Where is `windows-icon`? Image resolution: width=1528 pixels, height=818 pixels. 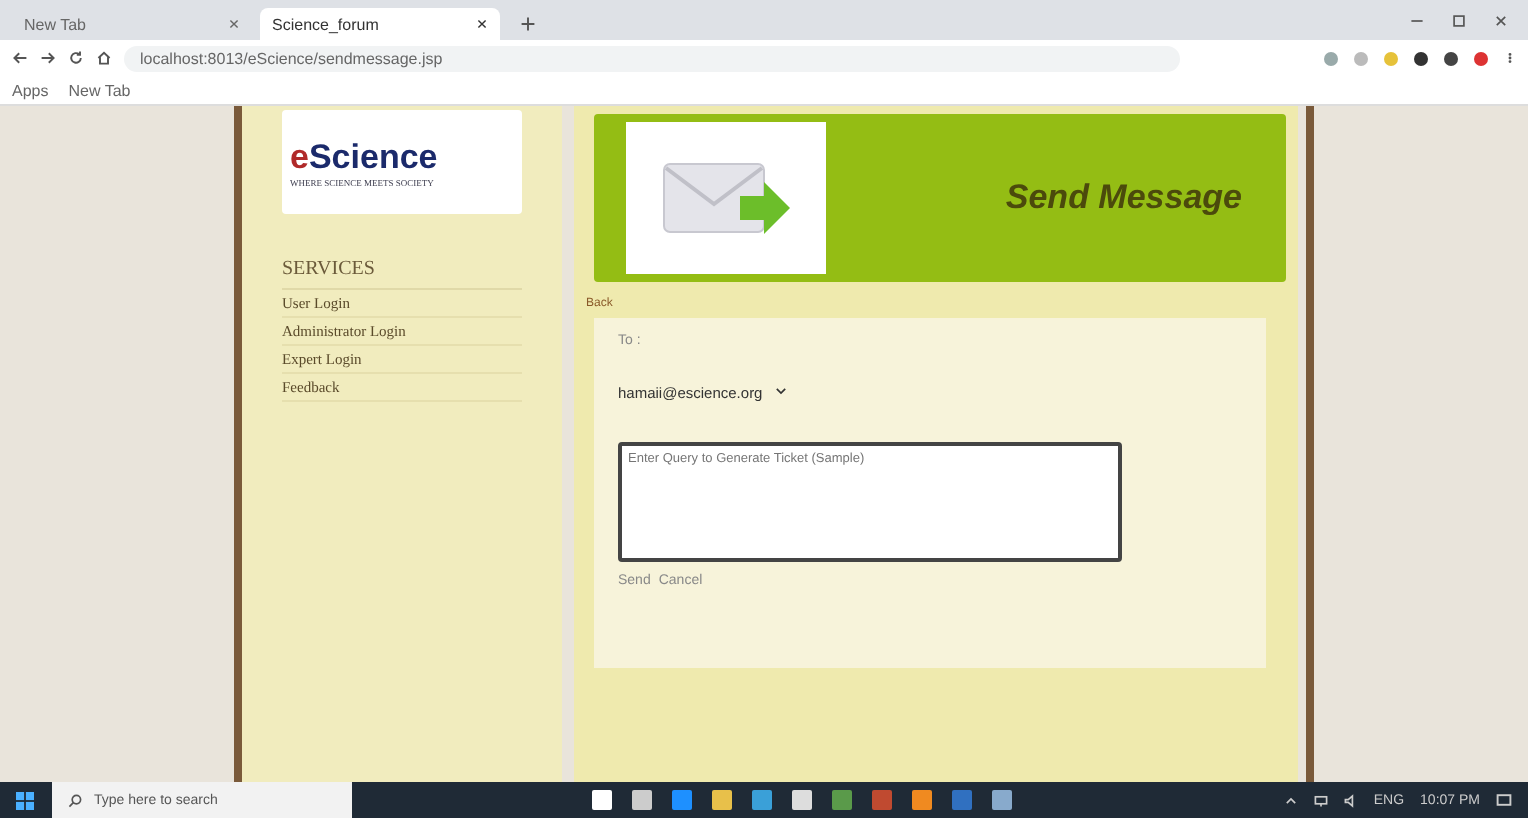 windows-icon is located at coordinates (25, 800).